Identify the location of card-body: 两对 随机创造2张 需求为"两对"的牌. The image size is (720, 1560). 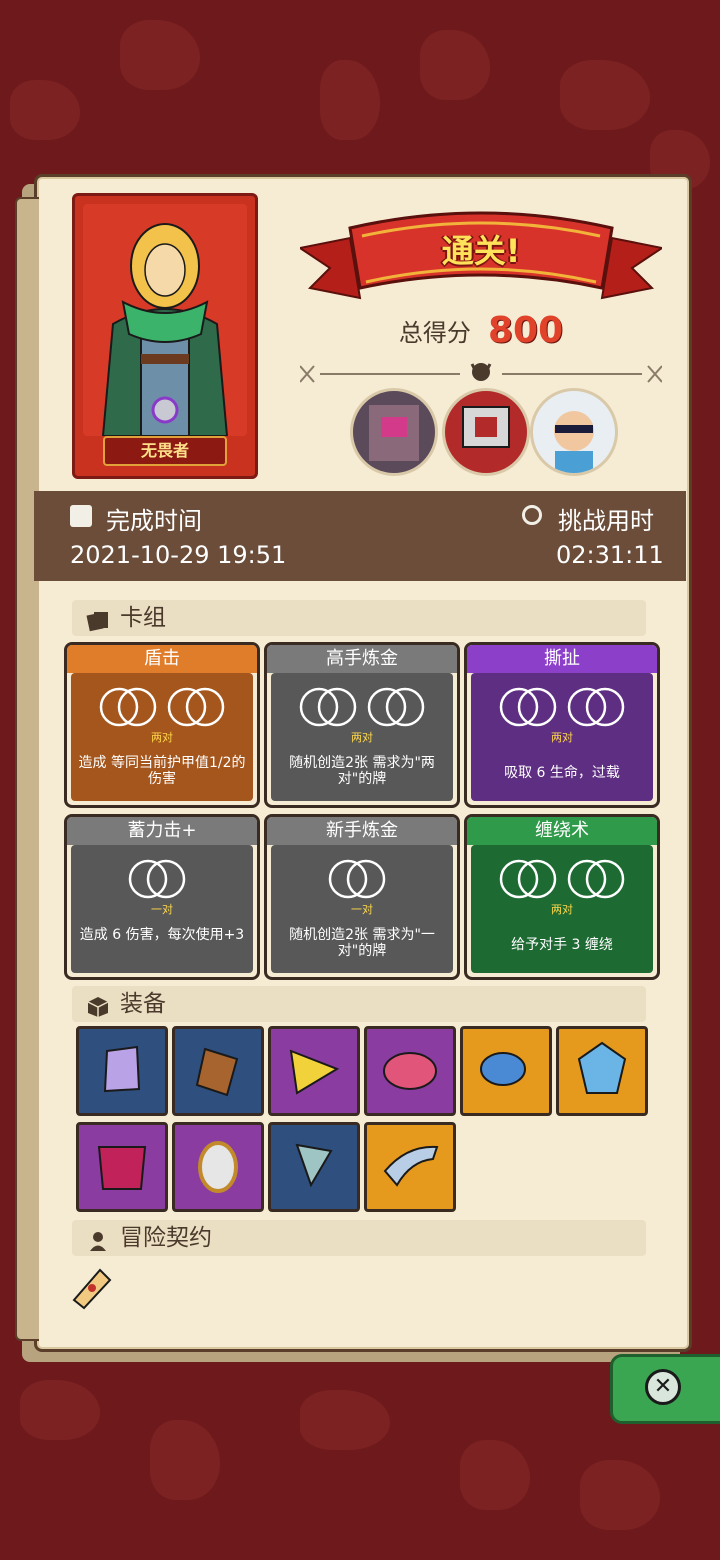
(362, 737).